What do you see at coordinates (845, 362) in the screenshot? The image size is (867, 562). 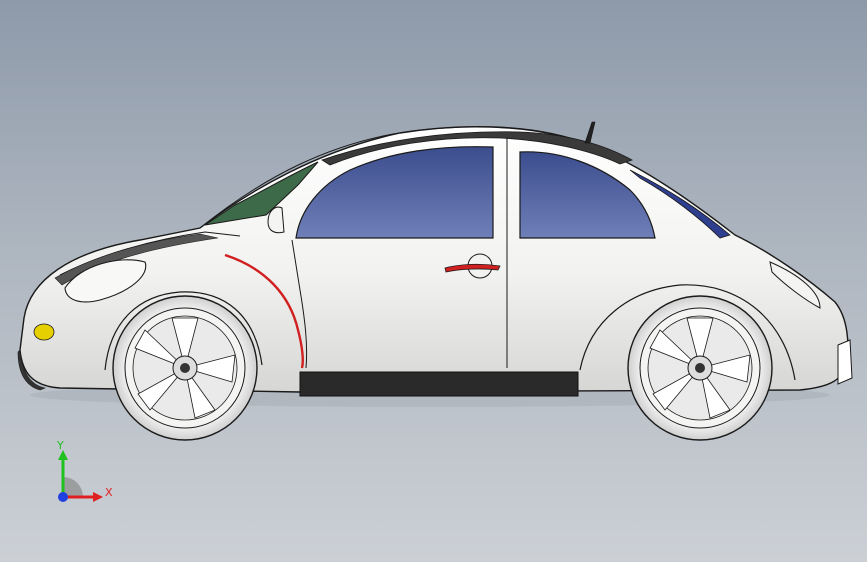 I see `rear-bumper` at bounding box center [845, 362].